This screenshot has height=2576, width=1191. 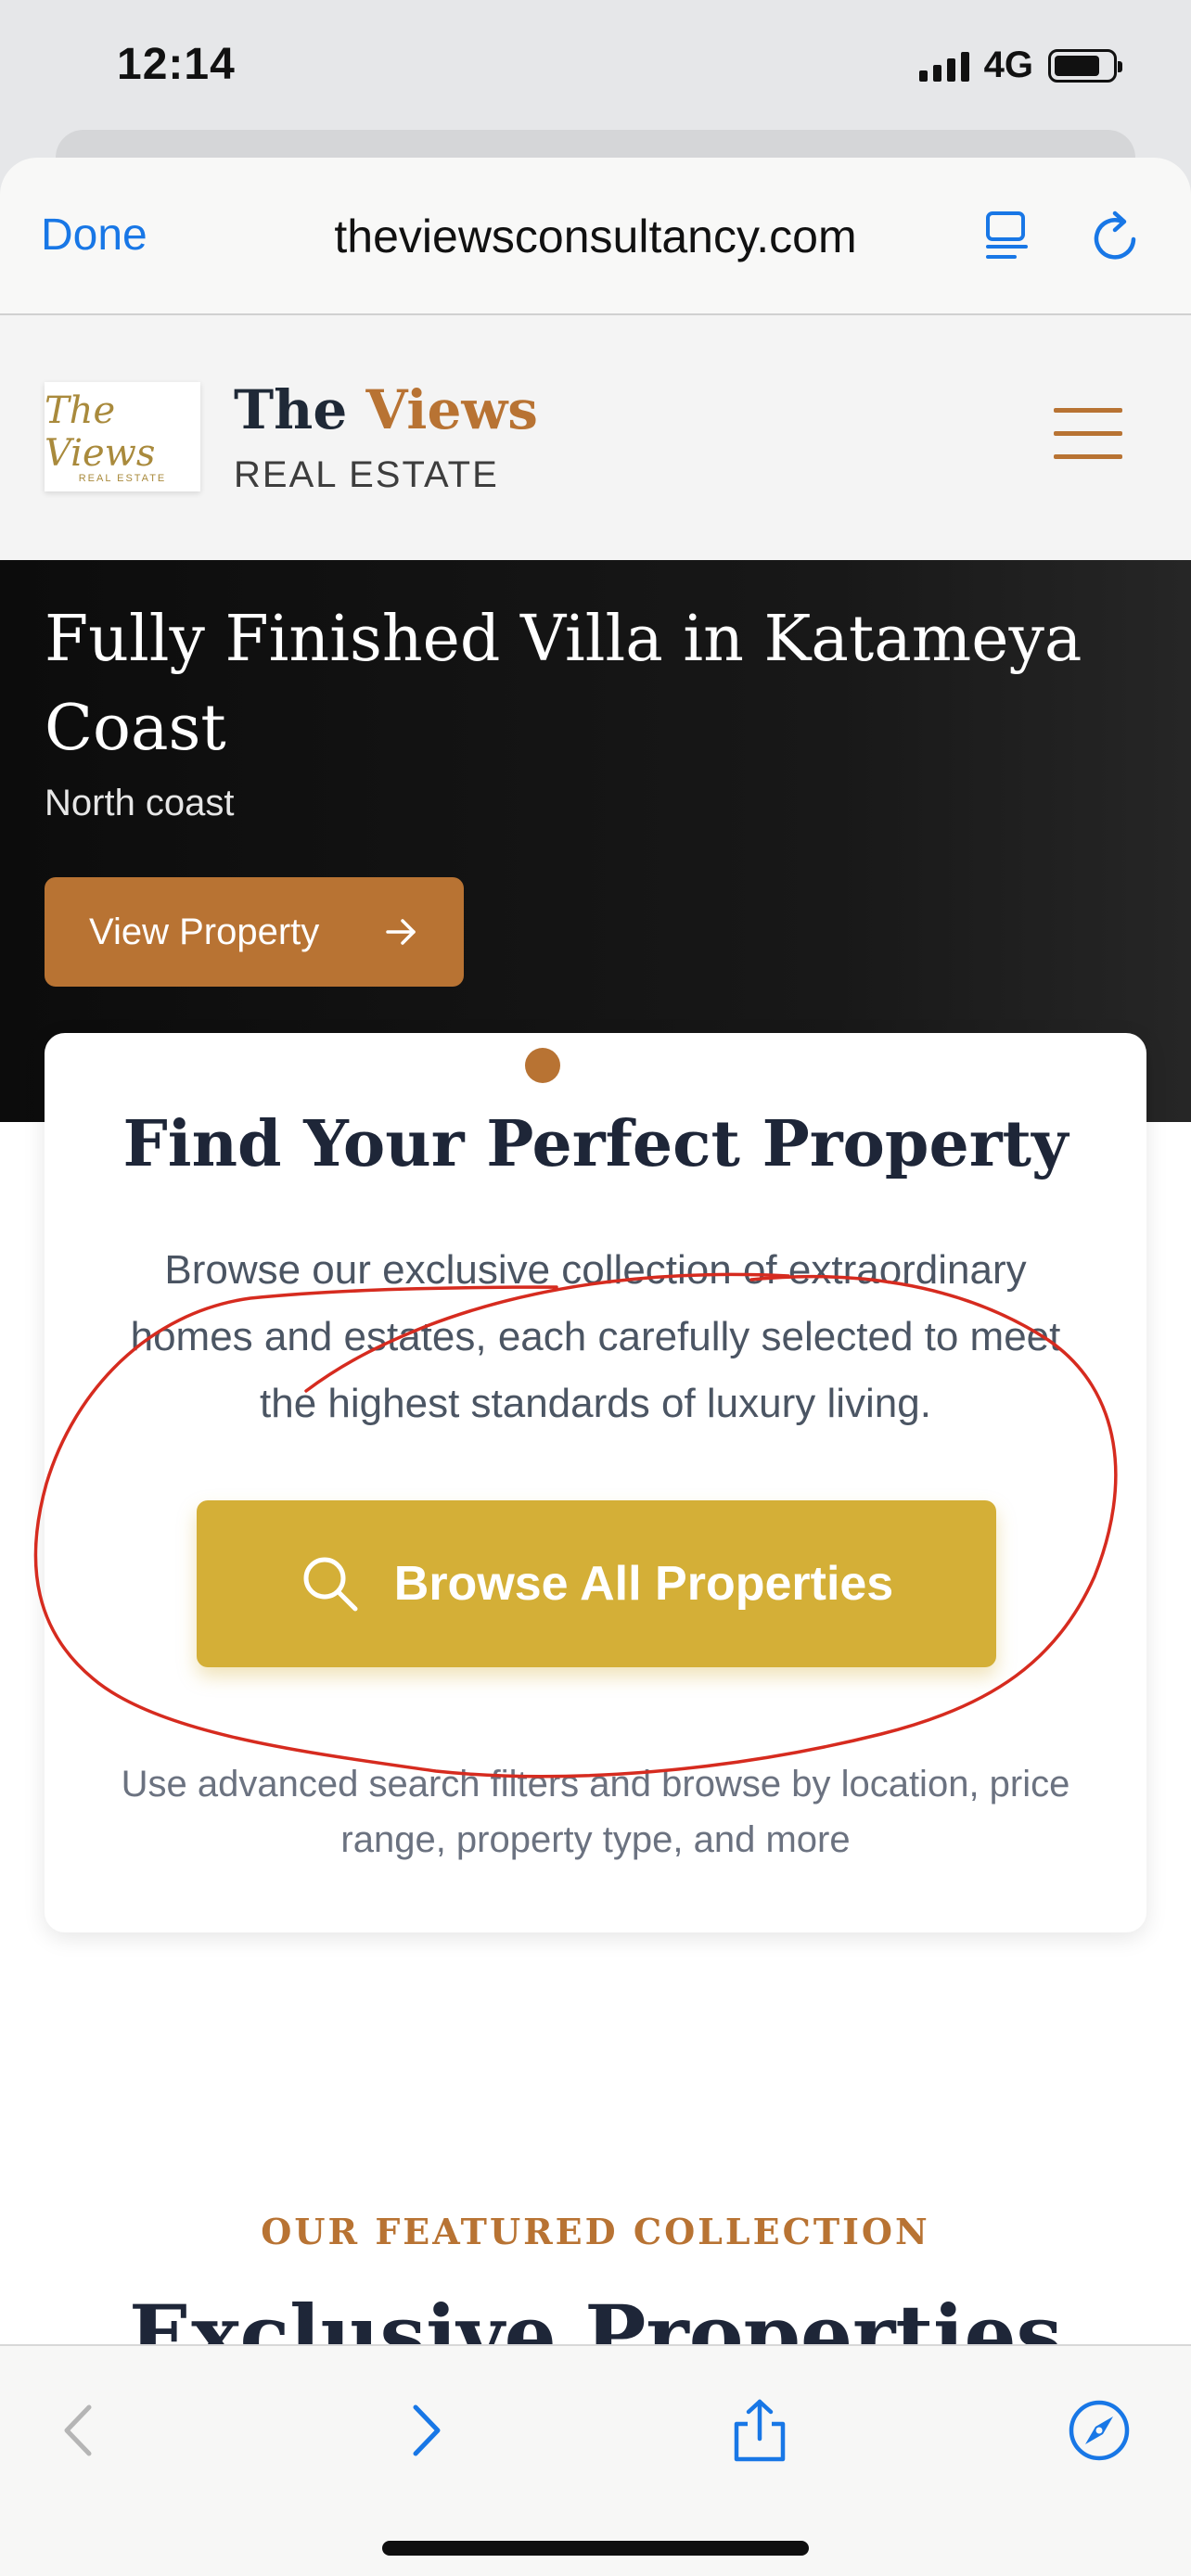 I want to click on hamburger-menu-icon, so click(x=1089, y=436).